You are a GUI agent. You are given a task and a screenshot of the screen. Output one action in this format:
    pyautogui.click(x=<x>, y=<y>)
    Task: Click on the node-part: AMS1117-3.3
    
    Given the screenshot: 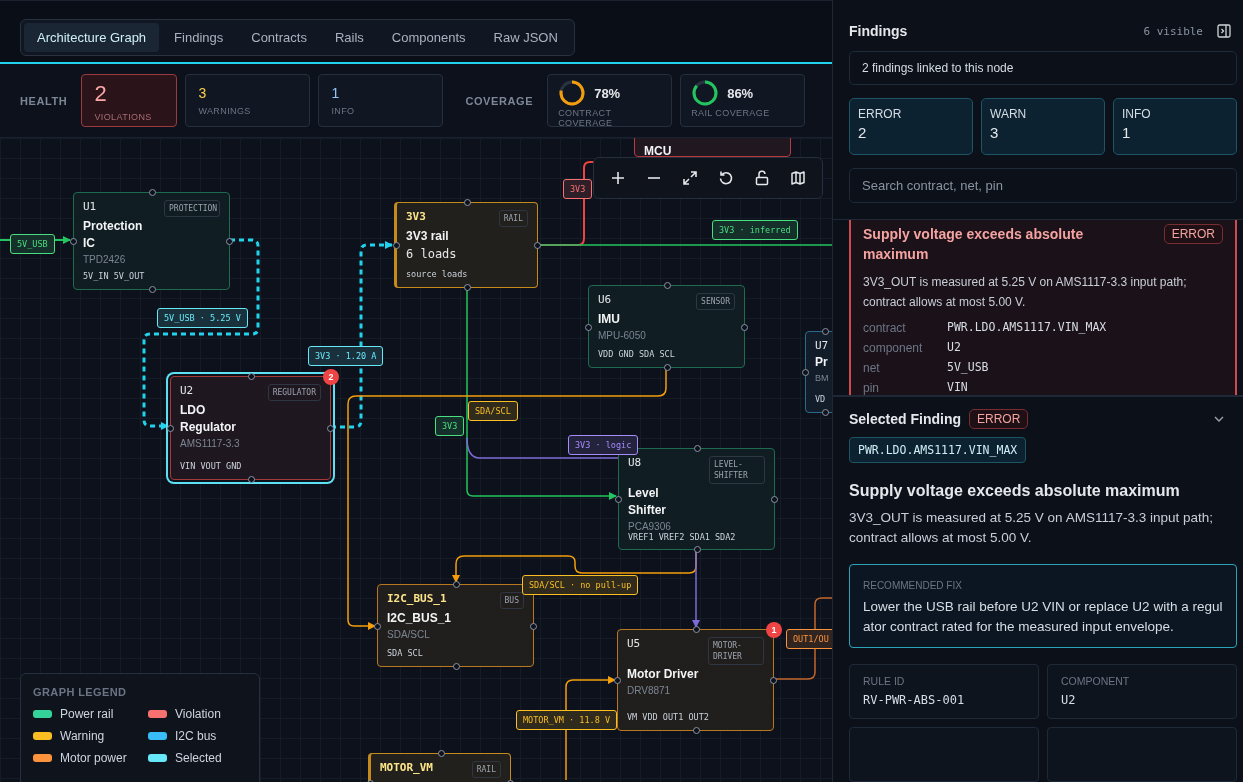 What is the action you would take?
    pyautogui.click(x=210, y=444)
    